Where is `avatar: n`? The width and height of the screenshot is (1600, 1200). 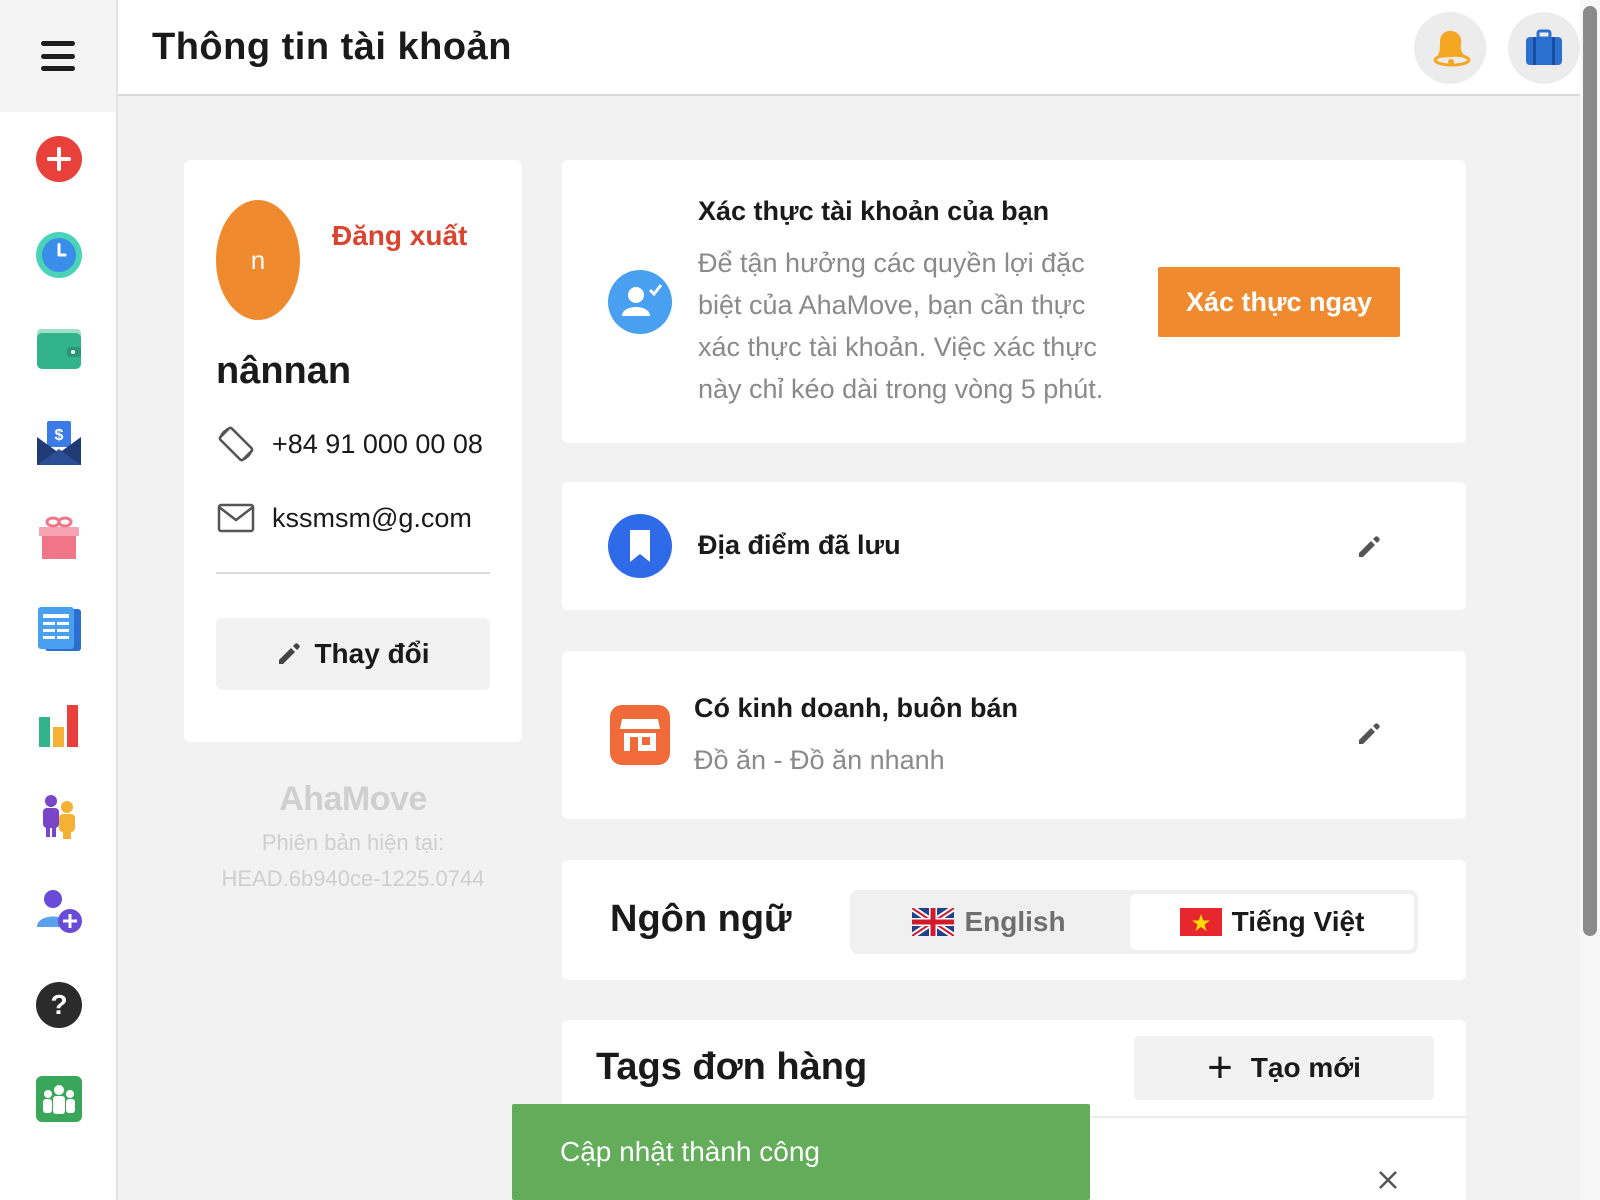
avatar: n is located at coordinates (258, 260).